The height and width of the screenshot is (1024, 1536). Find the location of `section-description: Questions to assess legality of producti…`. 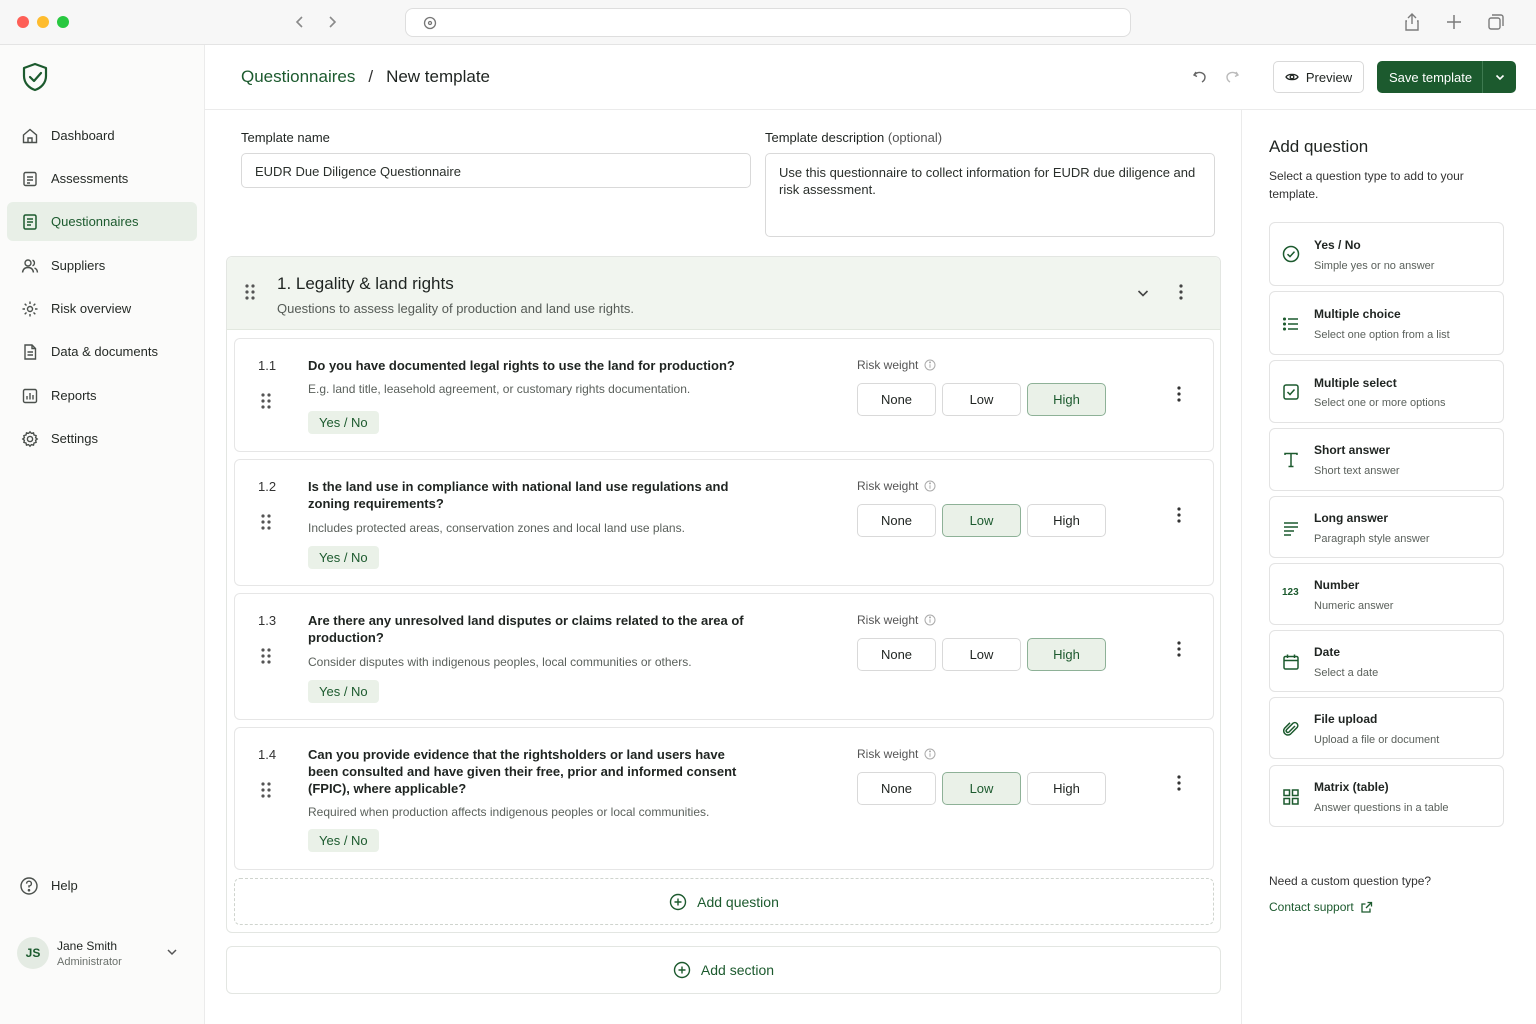

section-description: Questions to assess legality of producti… is located at coordinates (455, 308).